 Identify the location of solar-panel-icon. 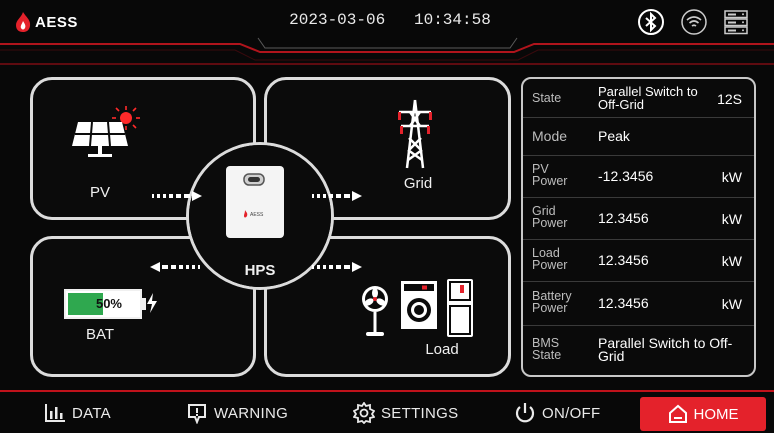
(106, 131).